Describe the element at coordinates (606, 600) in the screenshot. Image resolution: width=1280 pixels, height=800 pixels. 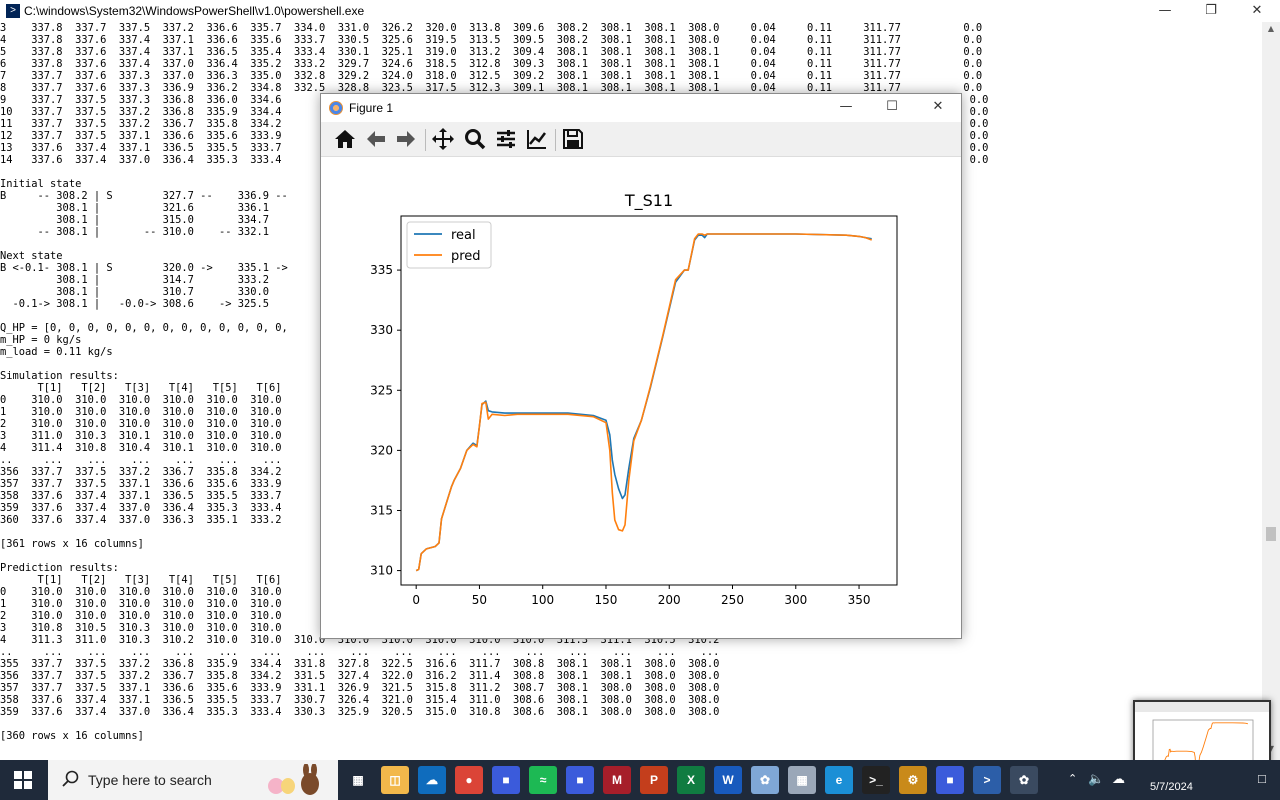
I see `x-tick-label: 150` at that location.